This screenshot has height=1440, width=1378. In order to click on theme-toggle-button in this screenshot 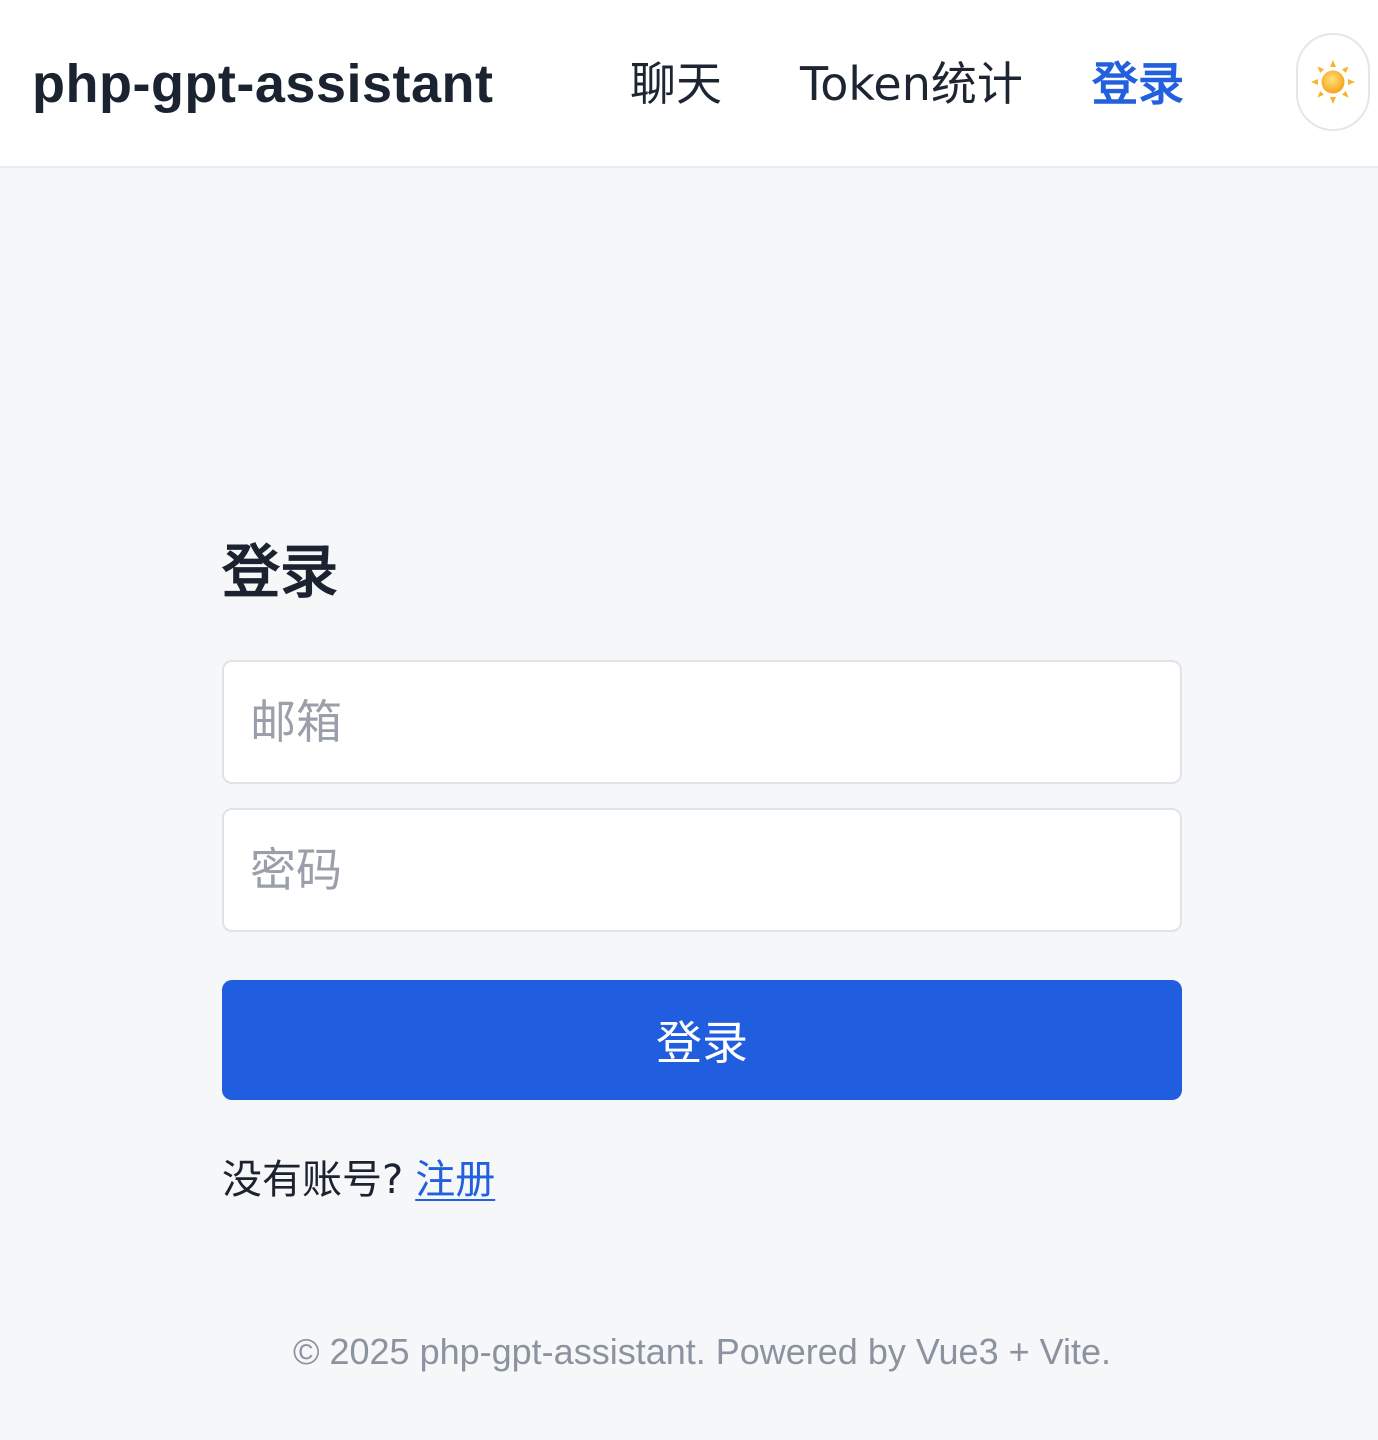, I will do `click(1333, 82)`.